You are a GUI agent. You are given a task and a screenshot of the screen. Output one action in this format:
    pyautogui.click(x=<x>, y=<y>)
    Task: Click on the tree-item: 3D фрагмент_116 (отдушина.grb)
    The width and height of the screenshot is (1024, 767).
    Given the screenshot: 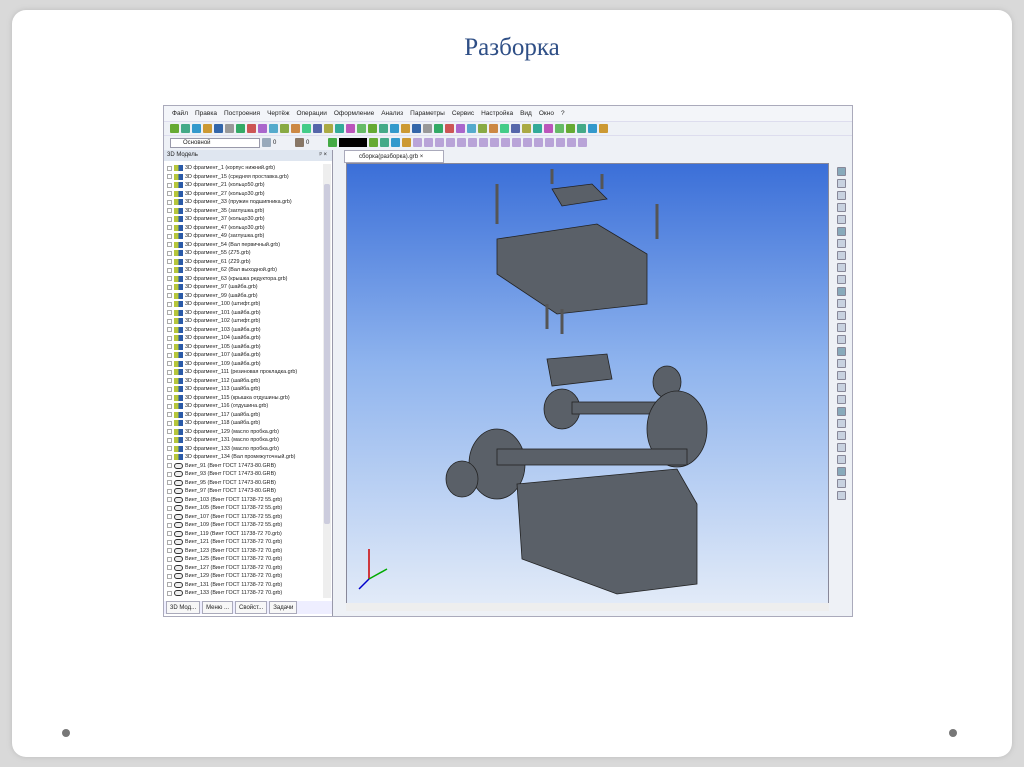 What is the action you would take?
    pyautogui.click(x=243, y=406)
    